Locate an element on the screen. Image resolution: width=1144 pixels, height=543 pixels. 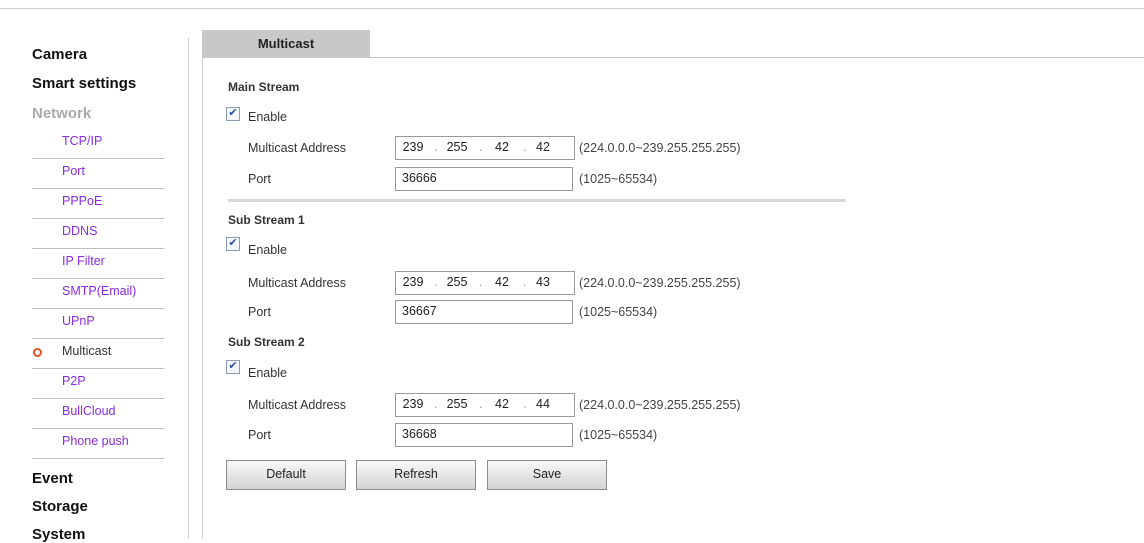
port-input-sub2: 36668 is located at coordinates (484, 435).